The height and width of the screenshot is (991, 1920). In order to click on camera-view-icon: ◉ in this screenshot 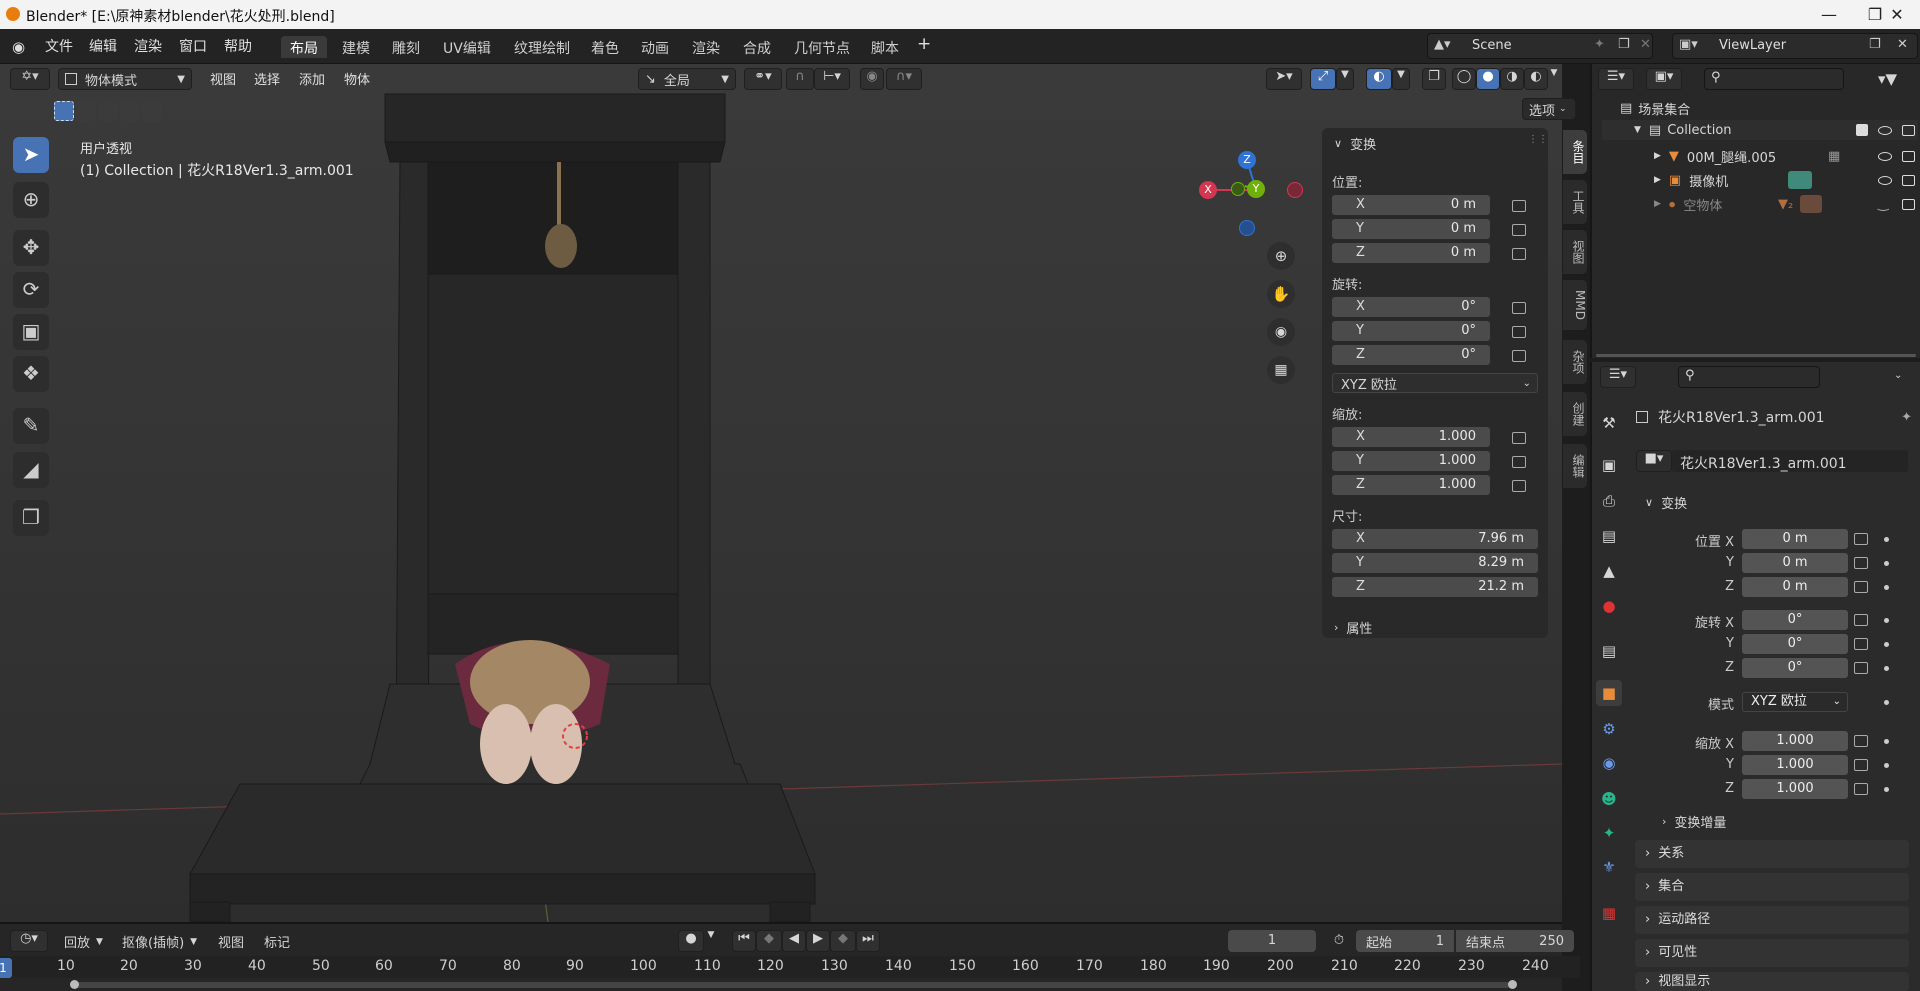, I will do `click(1281, 332)`.